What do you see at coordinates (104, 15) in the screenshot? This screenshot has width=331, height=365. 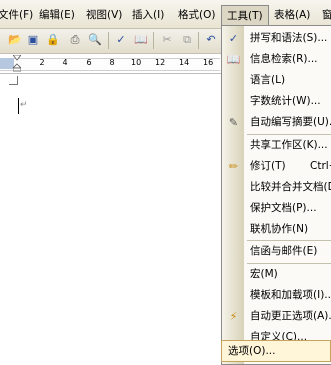 I see `menu-view: 视图(V)` at bounding box center [104, 15].